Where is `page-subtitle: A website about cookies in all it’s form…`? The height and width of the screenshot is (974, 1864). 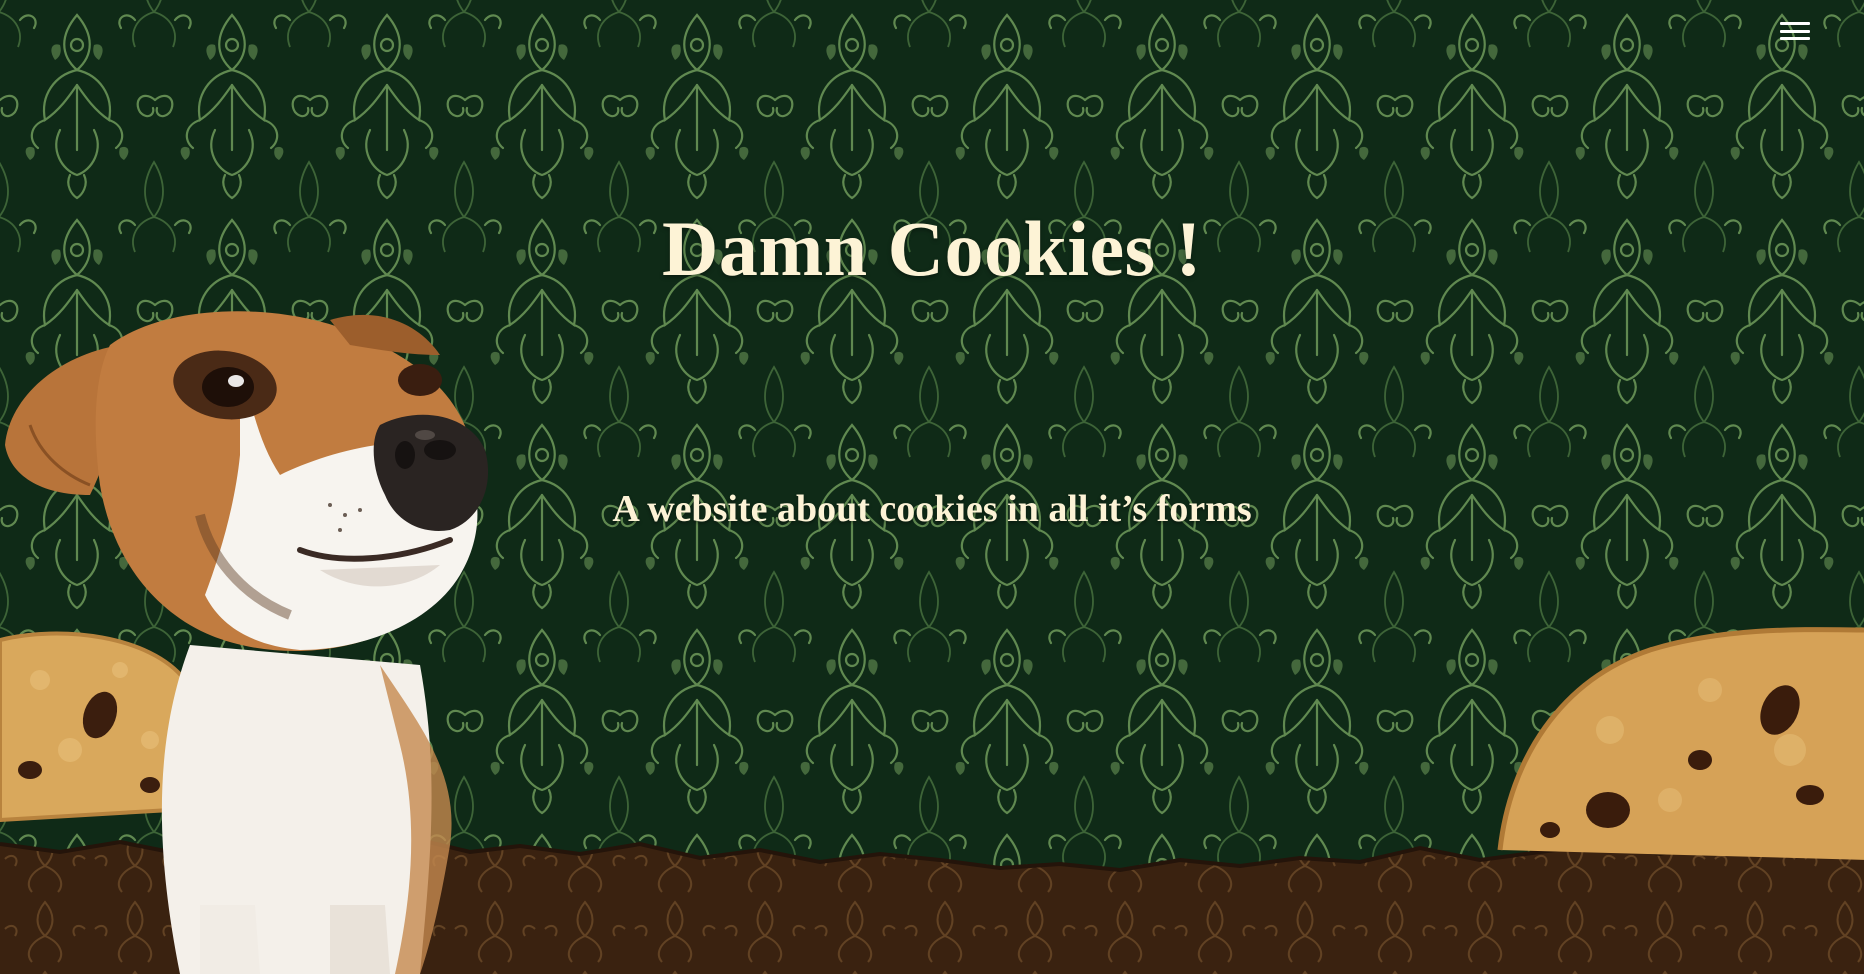 page-subtitle: A website about cookies in all it’s form… is located at coordinates (932, 509).